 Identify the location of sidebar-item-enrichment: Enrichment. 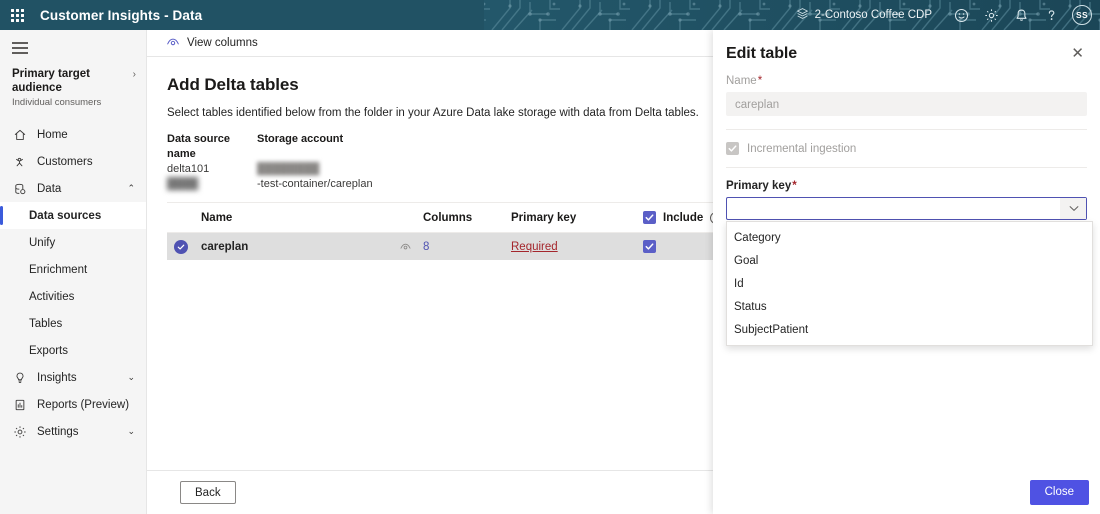
(73, 269).